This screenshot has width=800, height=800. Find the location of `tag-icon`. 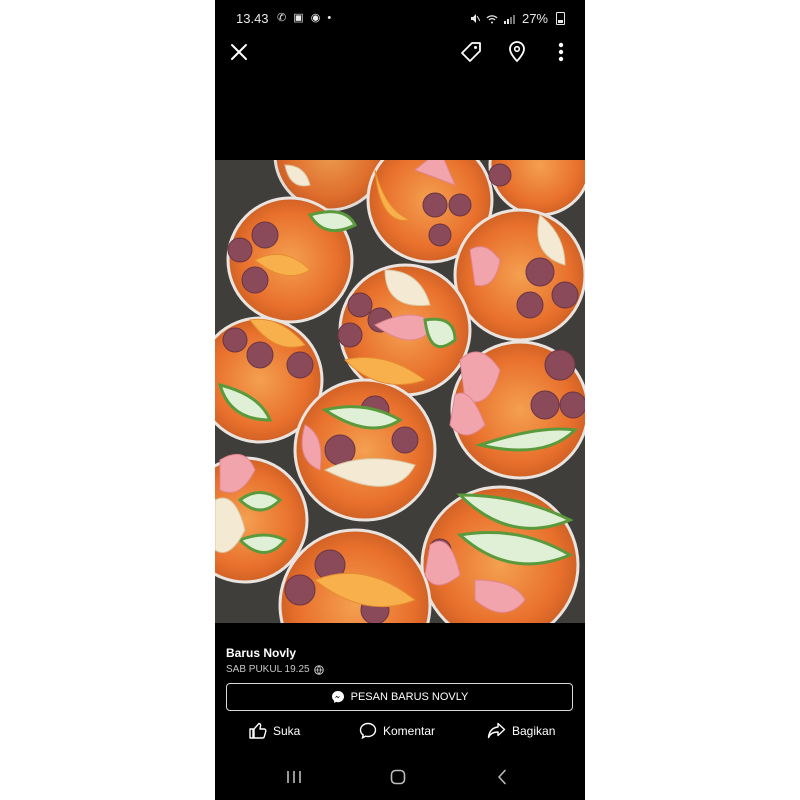

tag-icon is located at coordinates (471, 52).